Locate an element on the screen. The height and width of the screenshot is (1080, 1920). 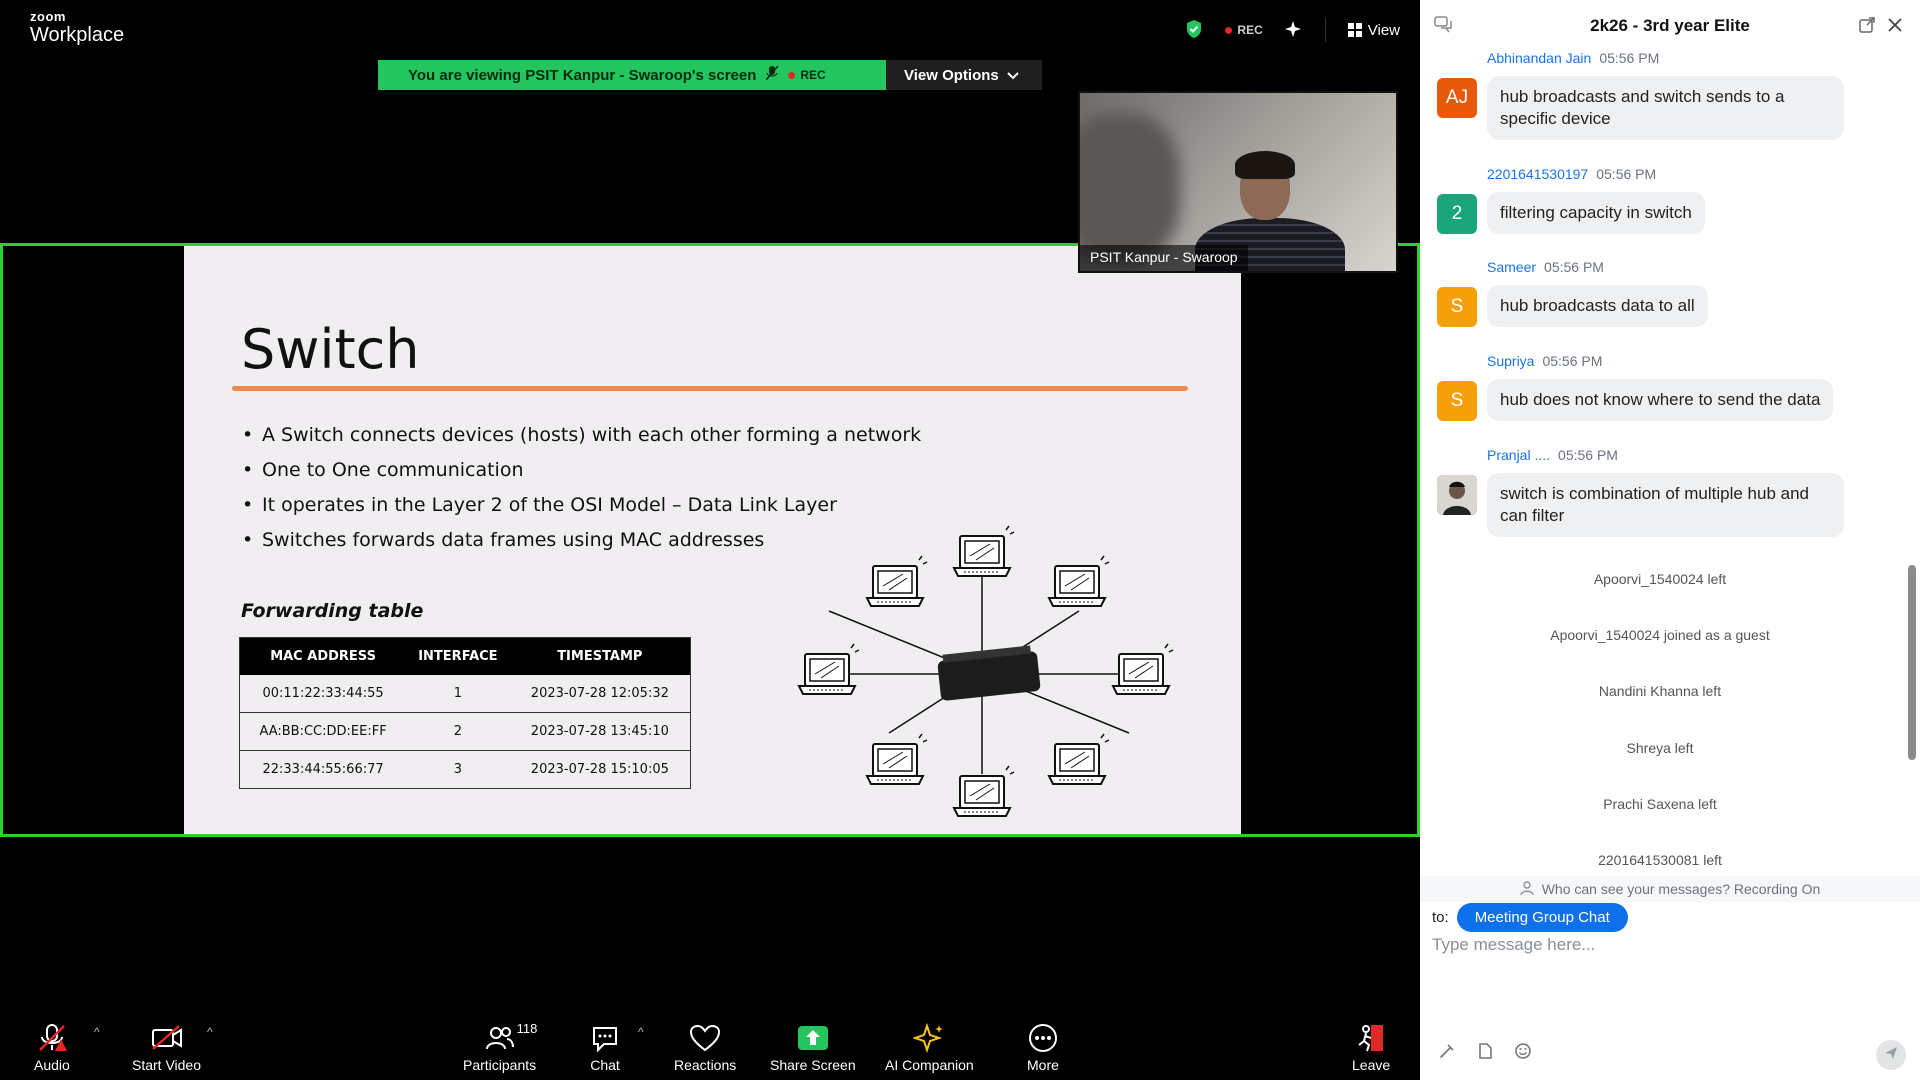
reactions-button: Reactions is located at coordinates (705, 1047).